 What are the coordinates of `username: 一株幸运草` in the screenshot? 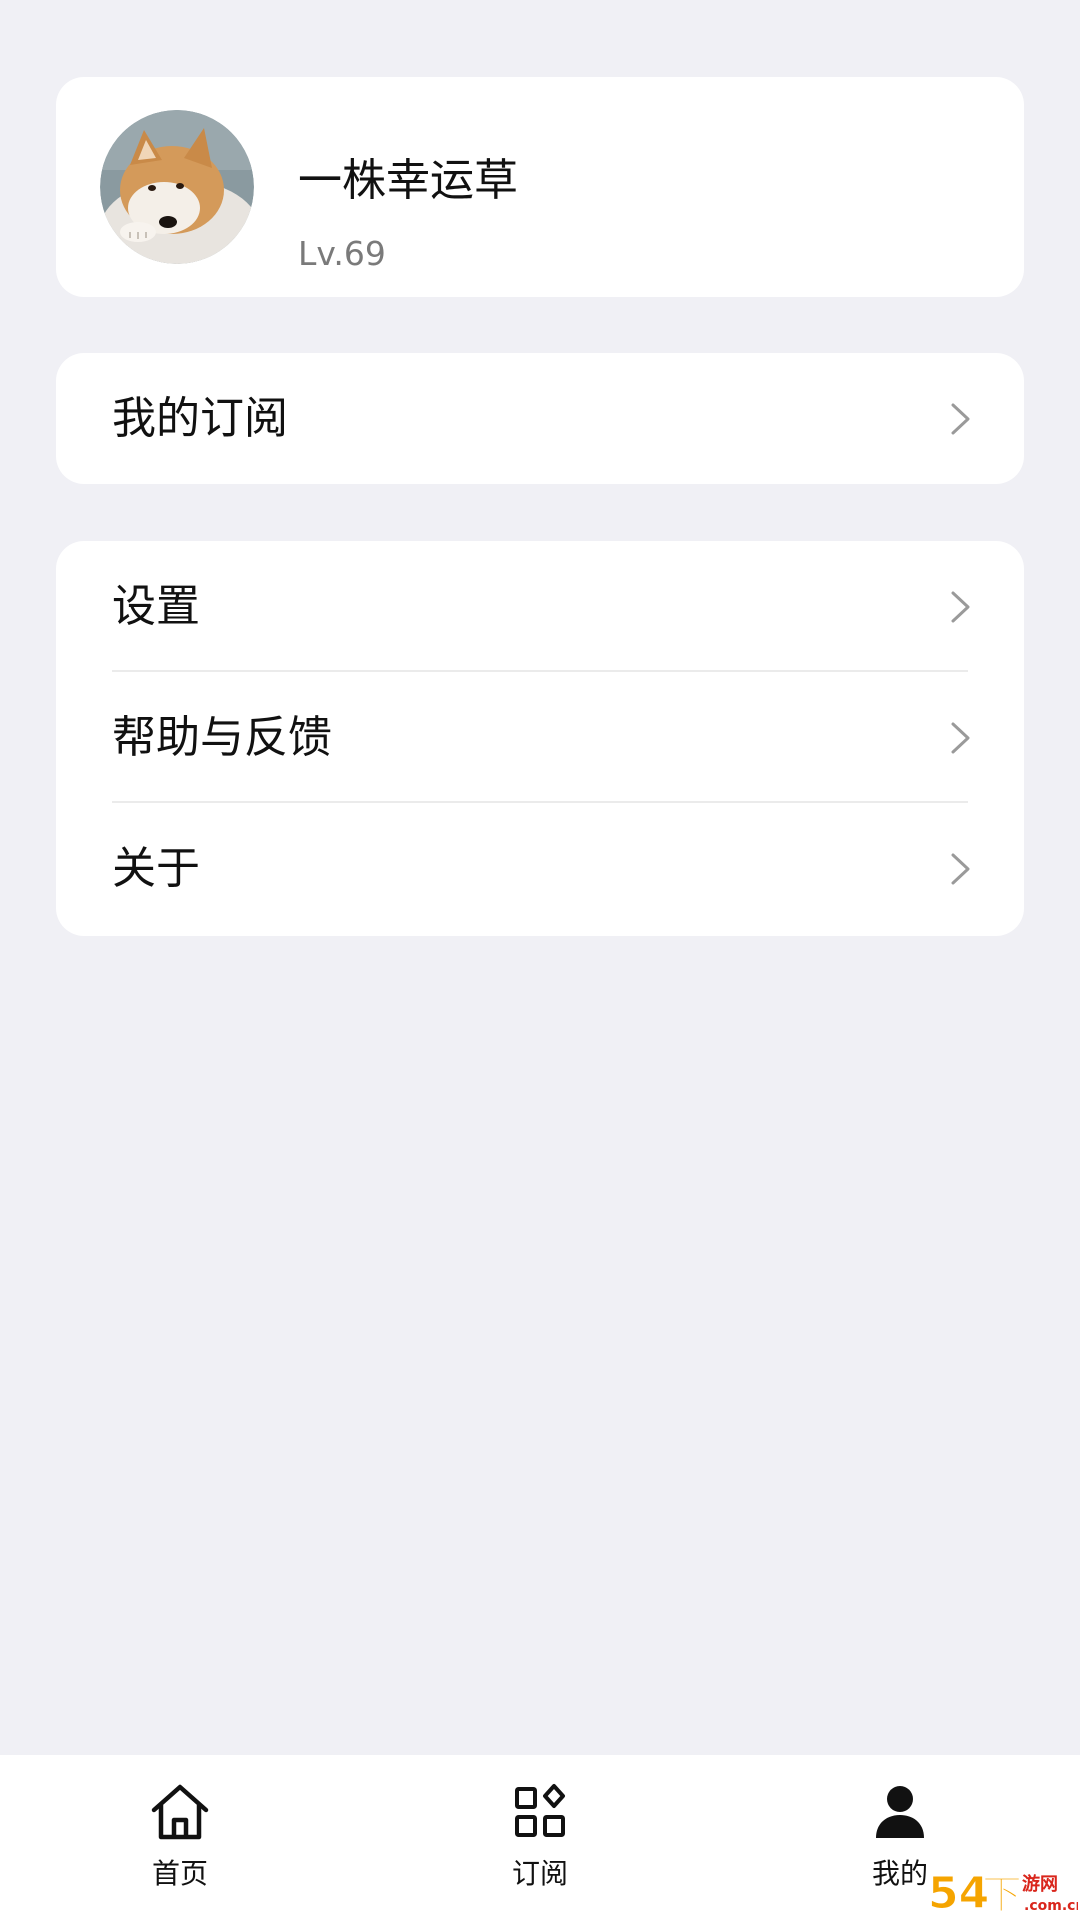 It's located at (408, 180).